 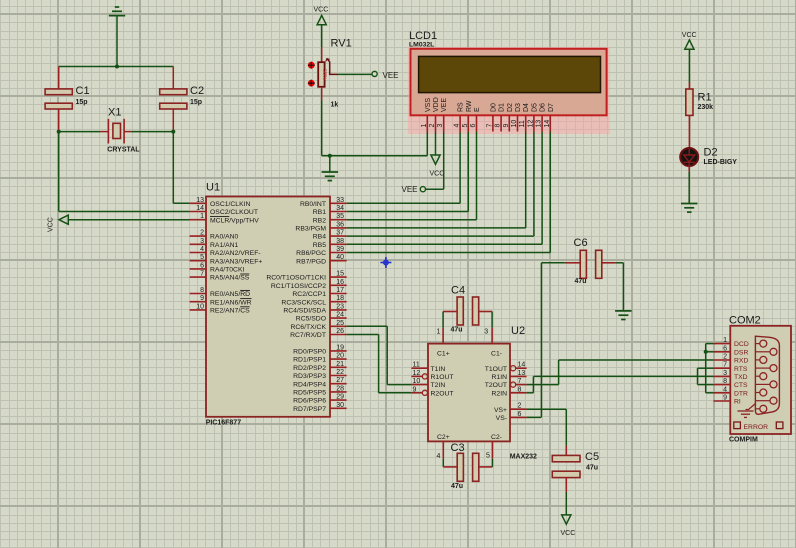 I want to click on svg-text: D1, so click(x=502, y=107).